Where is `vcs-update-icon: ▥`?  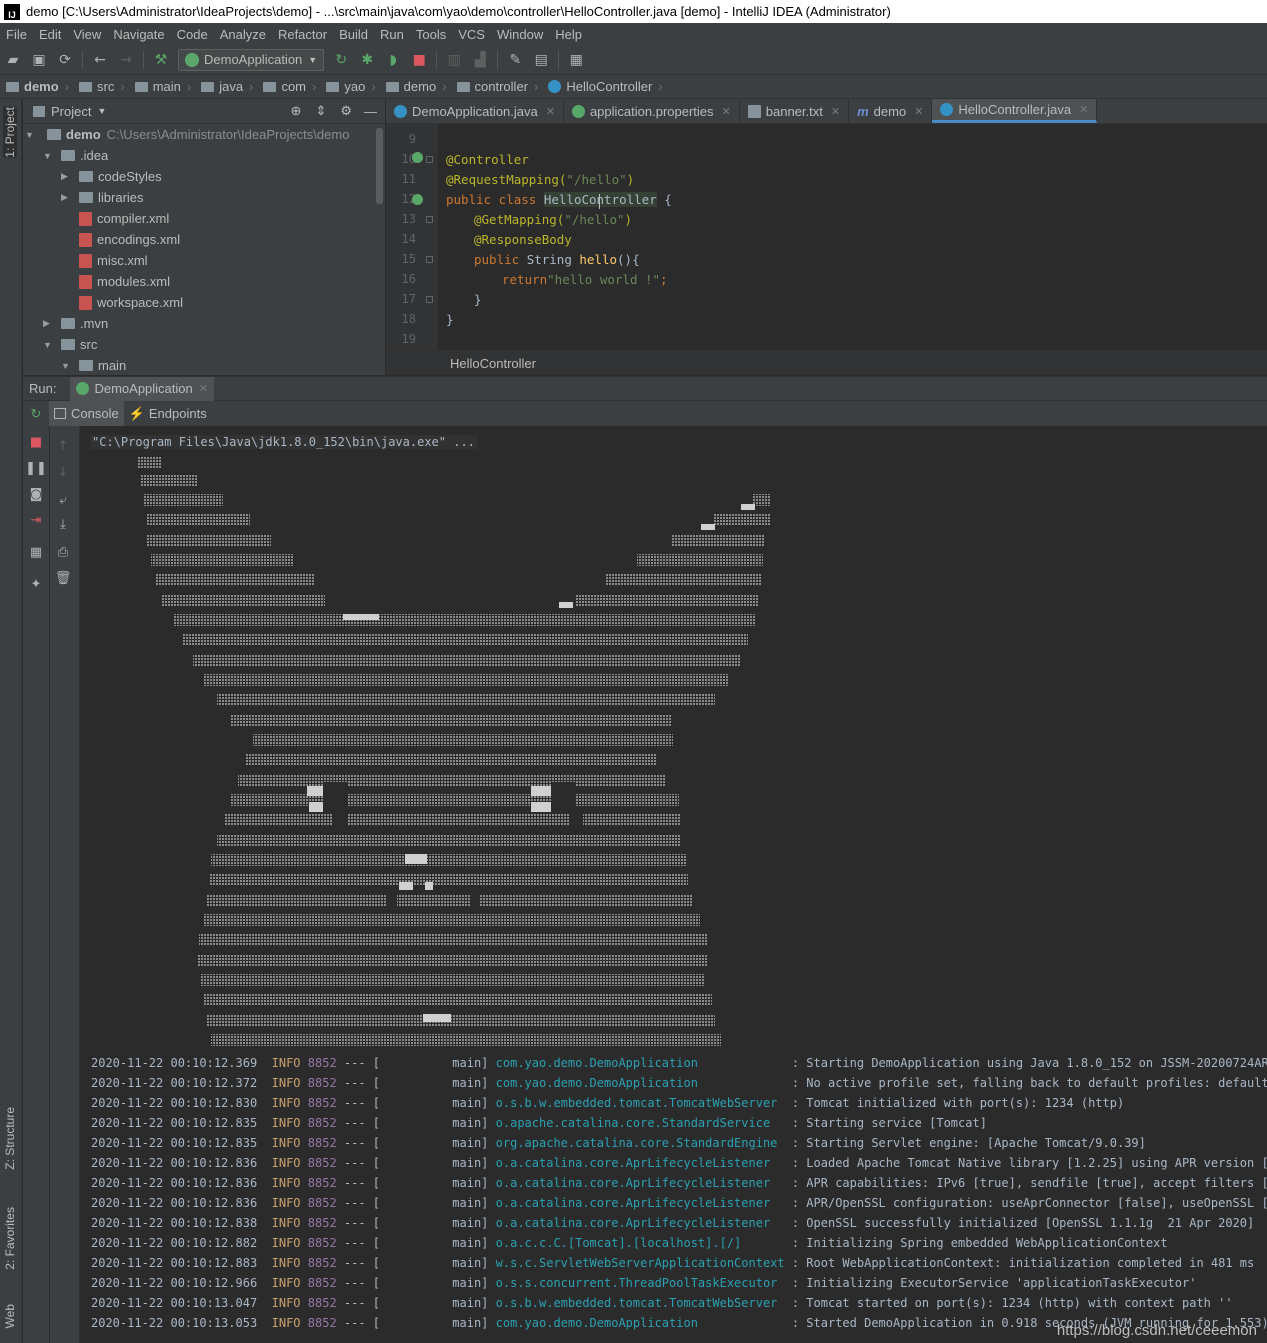
vcs-update-icon: ▥ is located at coordinates (454, 60).